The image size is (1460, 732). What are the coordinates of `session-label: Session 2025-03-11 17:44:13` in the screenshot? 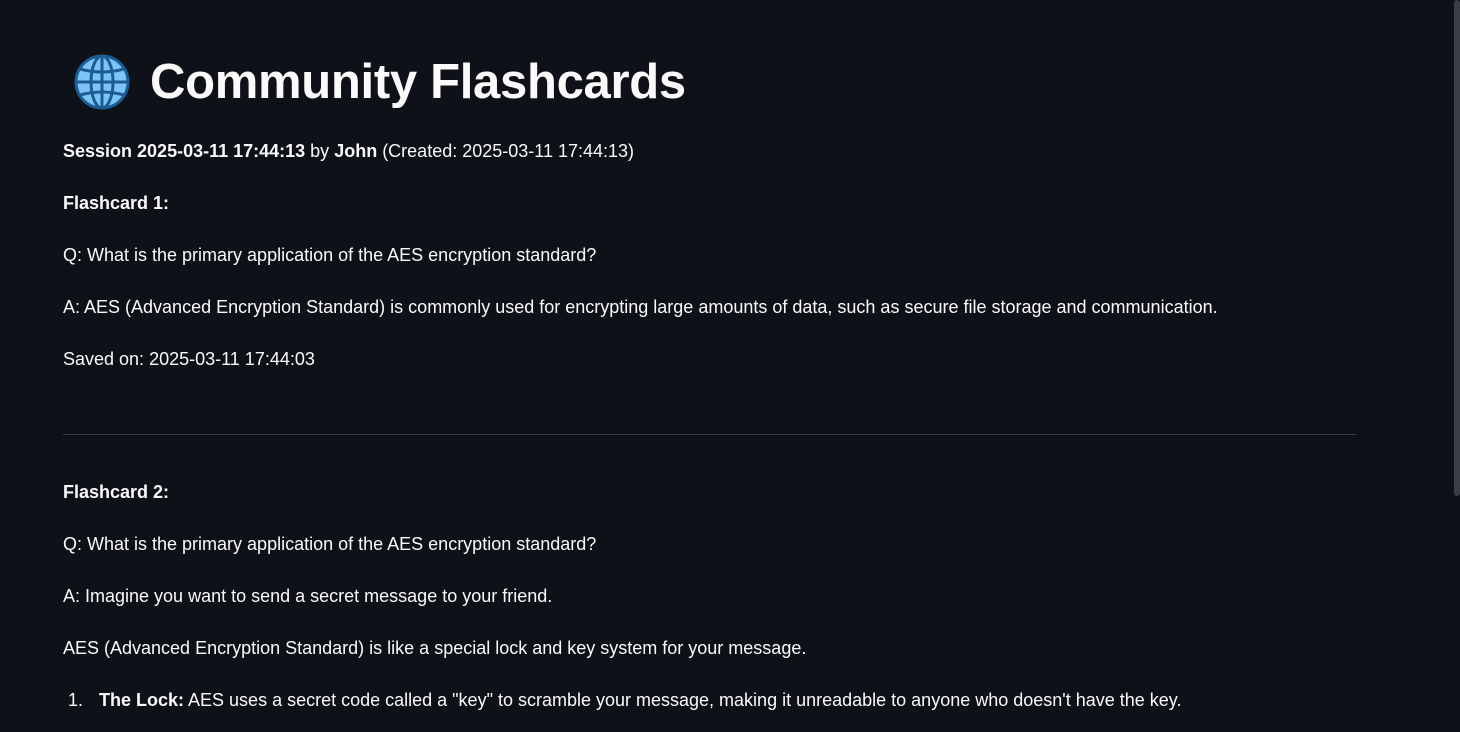 It's located at (184, 151).